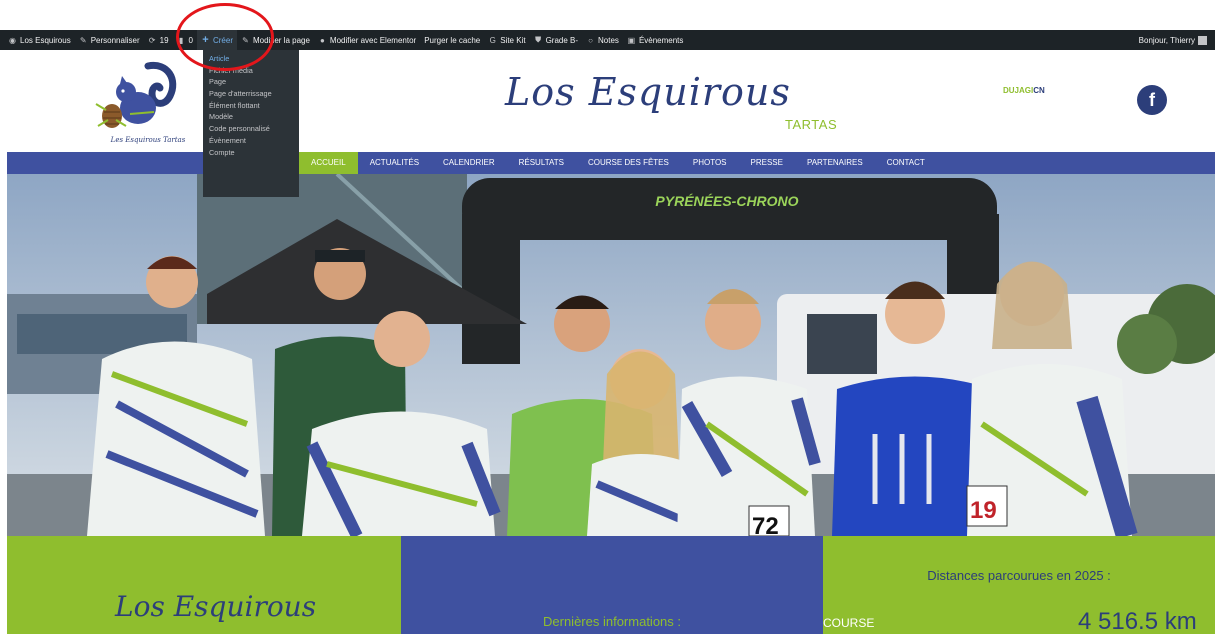  I want to click on comments-icon: ▮, so click(181, 40).